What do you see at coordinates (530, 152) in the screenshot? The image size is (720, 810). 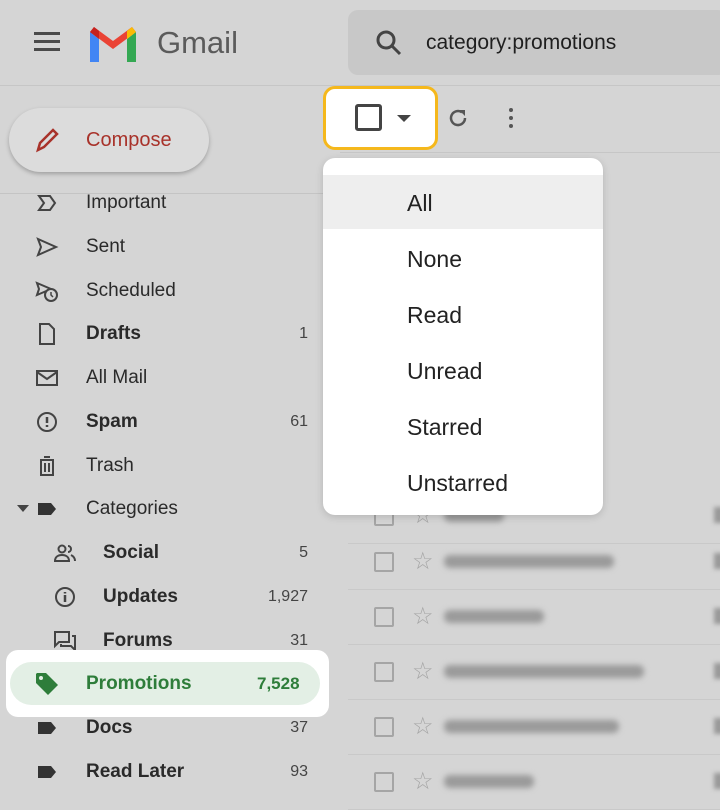 I see `divider` at bounding box center [530, 152].